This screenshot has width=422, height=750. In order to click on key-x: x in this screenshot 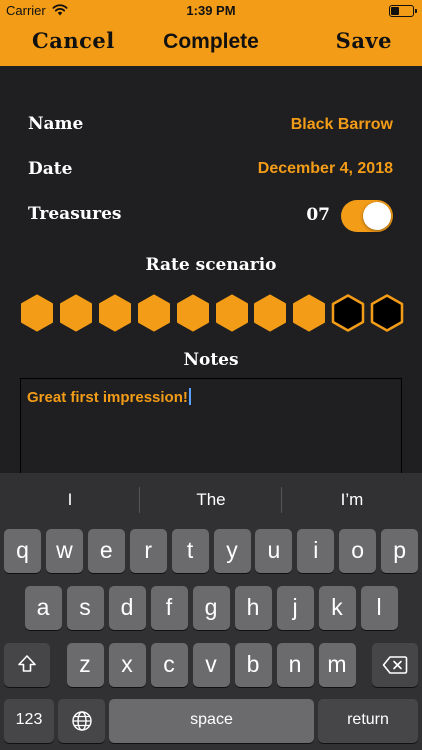, I will do `click(127, 665)`.